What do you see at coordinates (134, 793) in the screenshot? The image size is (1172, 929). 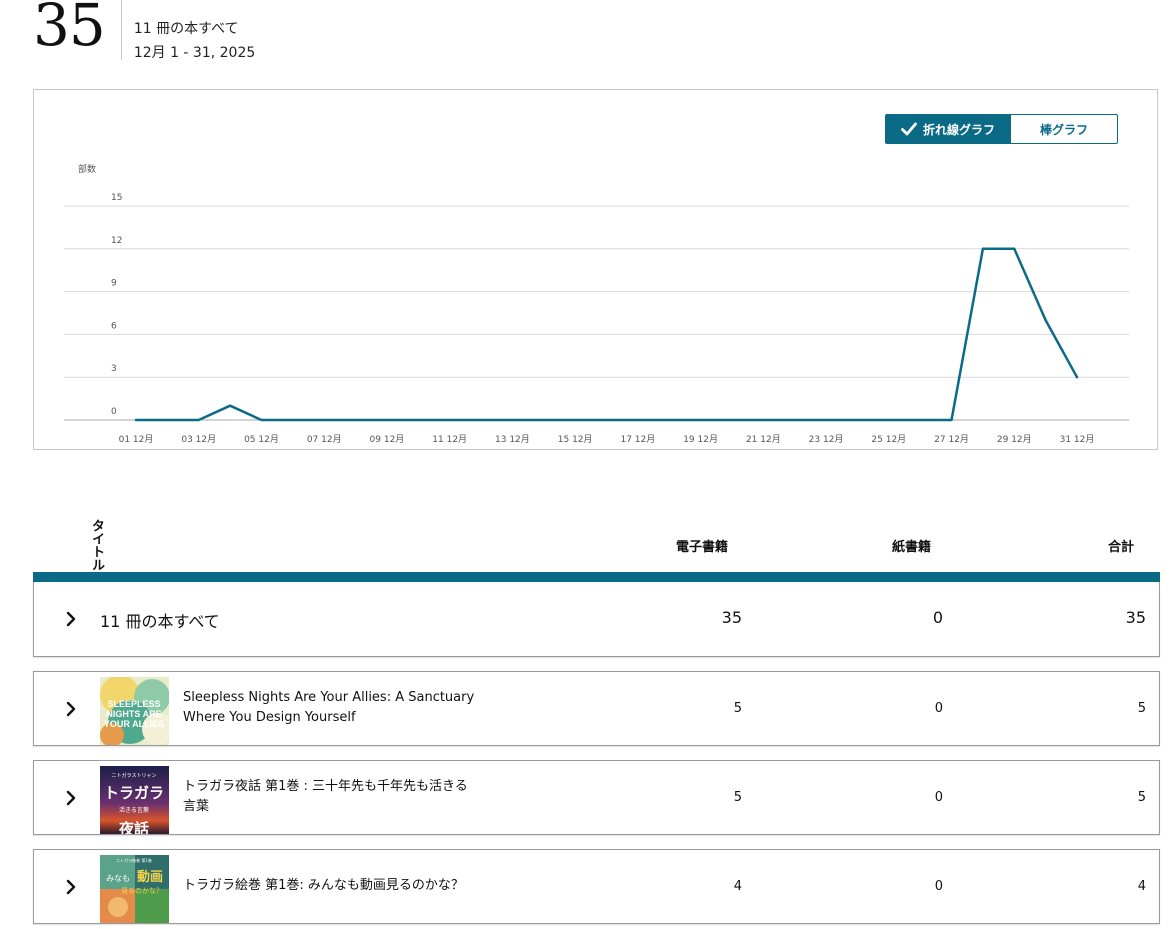 I see `svg-text: トラガラ` at bounding box center [134, 793].